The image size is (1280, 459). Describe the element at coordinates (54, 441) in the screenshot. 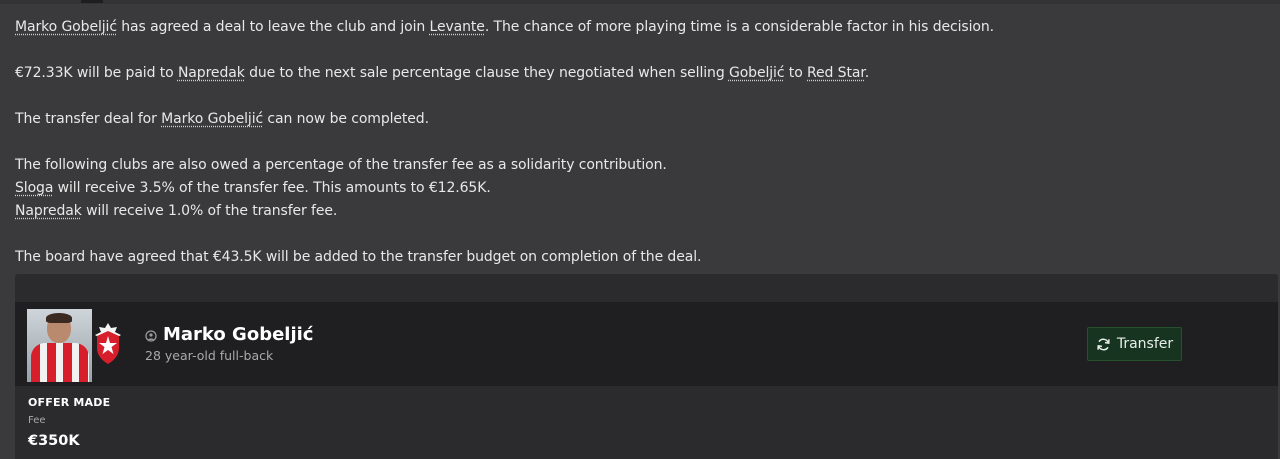

I see `fee-value: €350K` at that location.